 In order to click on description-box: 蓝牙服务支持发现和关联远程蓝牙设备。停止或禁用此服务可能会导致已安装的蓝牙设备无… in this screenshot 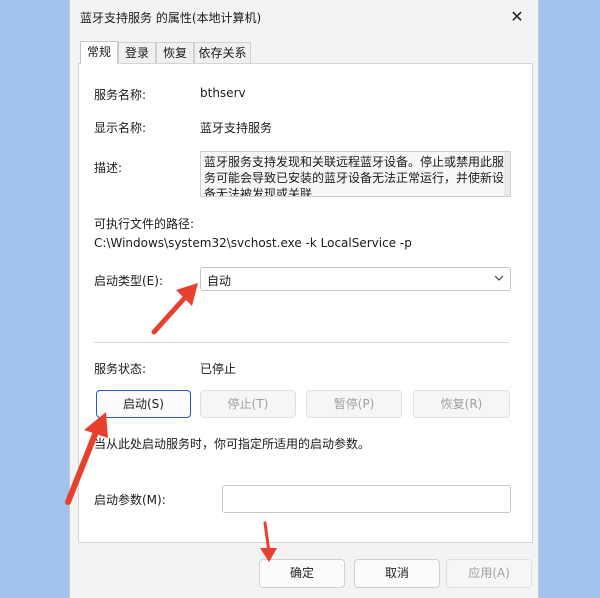, I will do `click(355, 174)`.